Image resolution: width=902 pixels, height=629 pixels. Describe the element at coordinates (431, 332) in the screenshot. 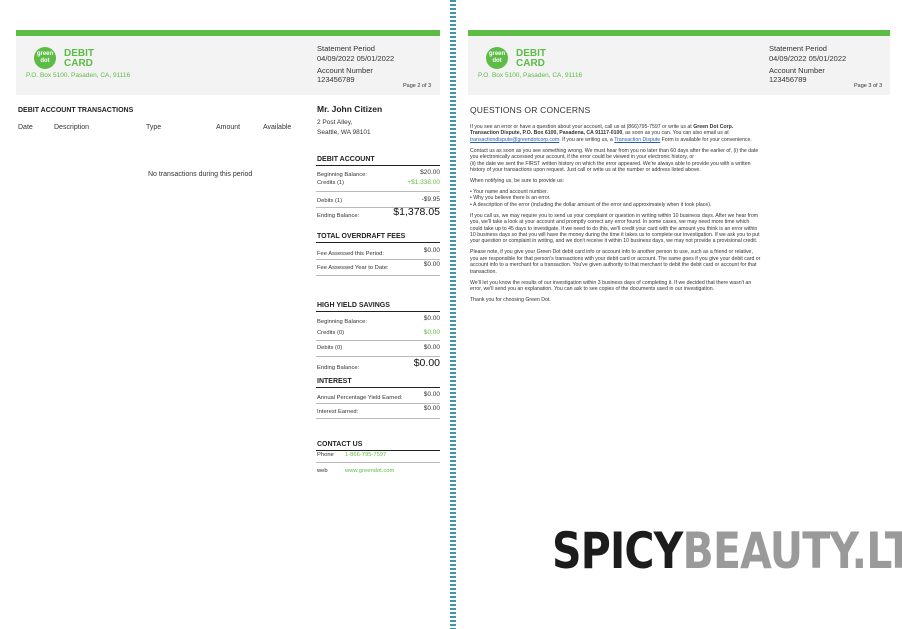

I see `savings-credits-value: $0.00` at that location.